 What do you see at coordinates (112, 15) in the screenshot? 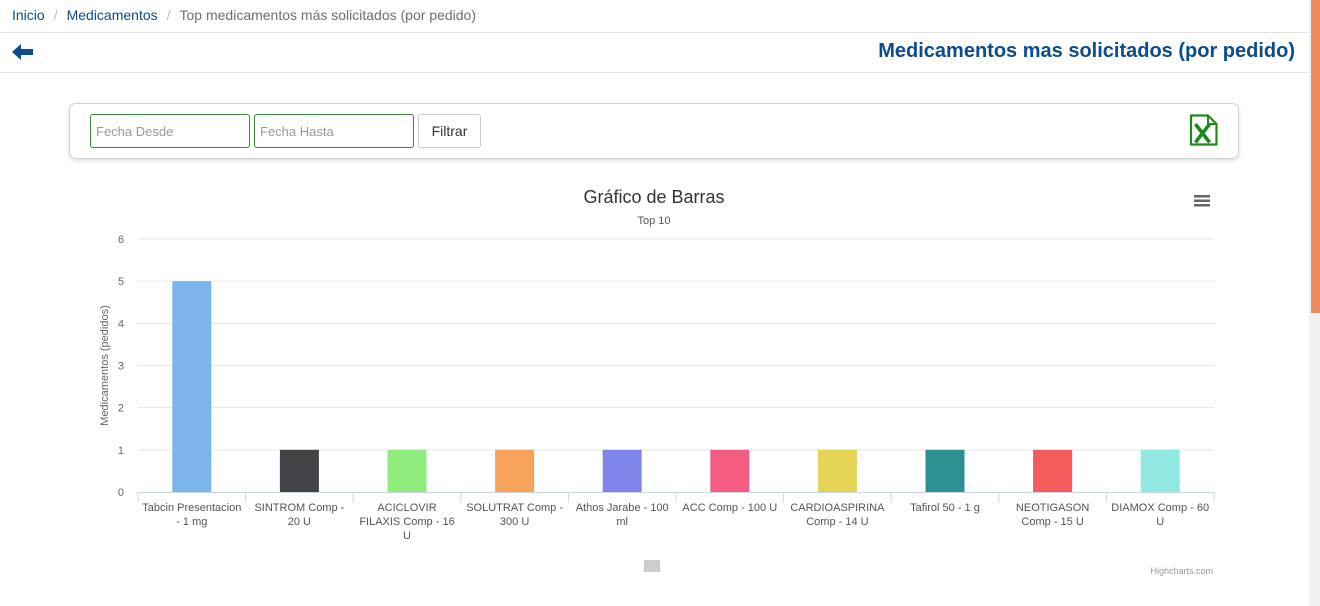
I see `breadcrumb-link-medicamentos: Medicamentos` at bounding box center [112, 15].